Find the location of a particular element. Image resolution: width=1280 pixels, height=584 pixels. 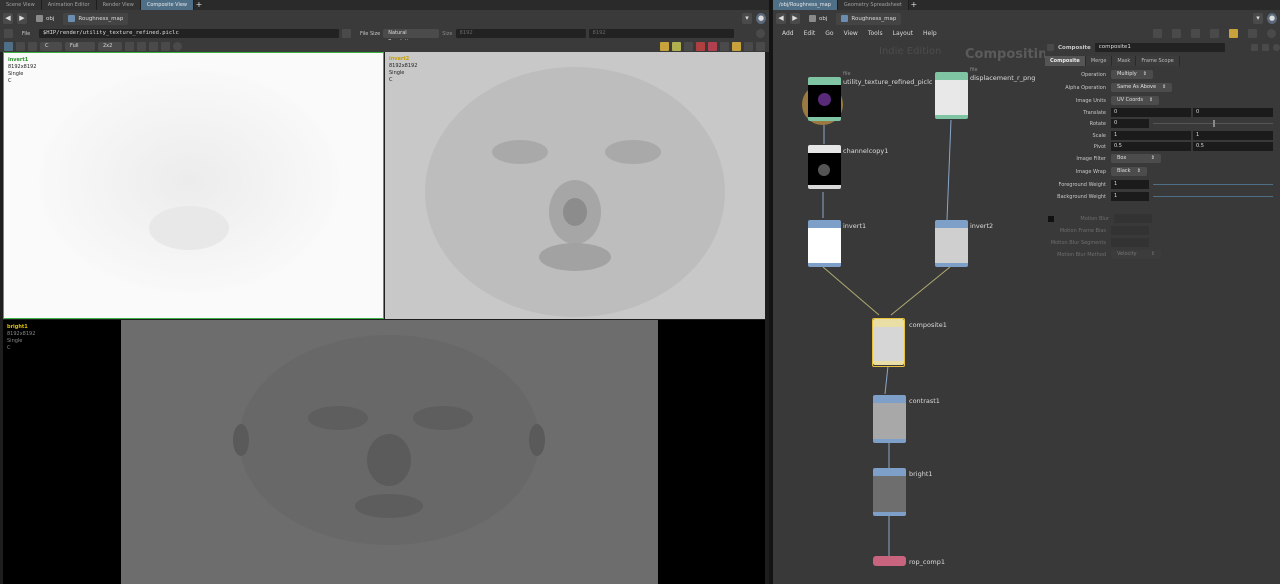

bg-weight-slider is located at coordinates (1213, 196).